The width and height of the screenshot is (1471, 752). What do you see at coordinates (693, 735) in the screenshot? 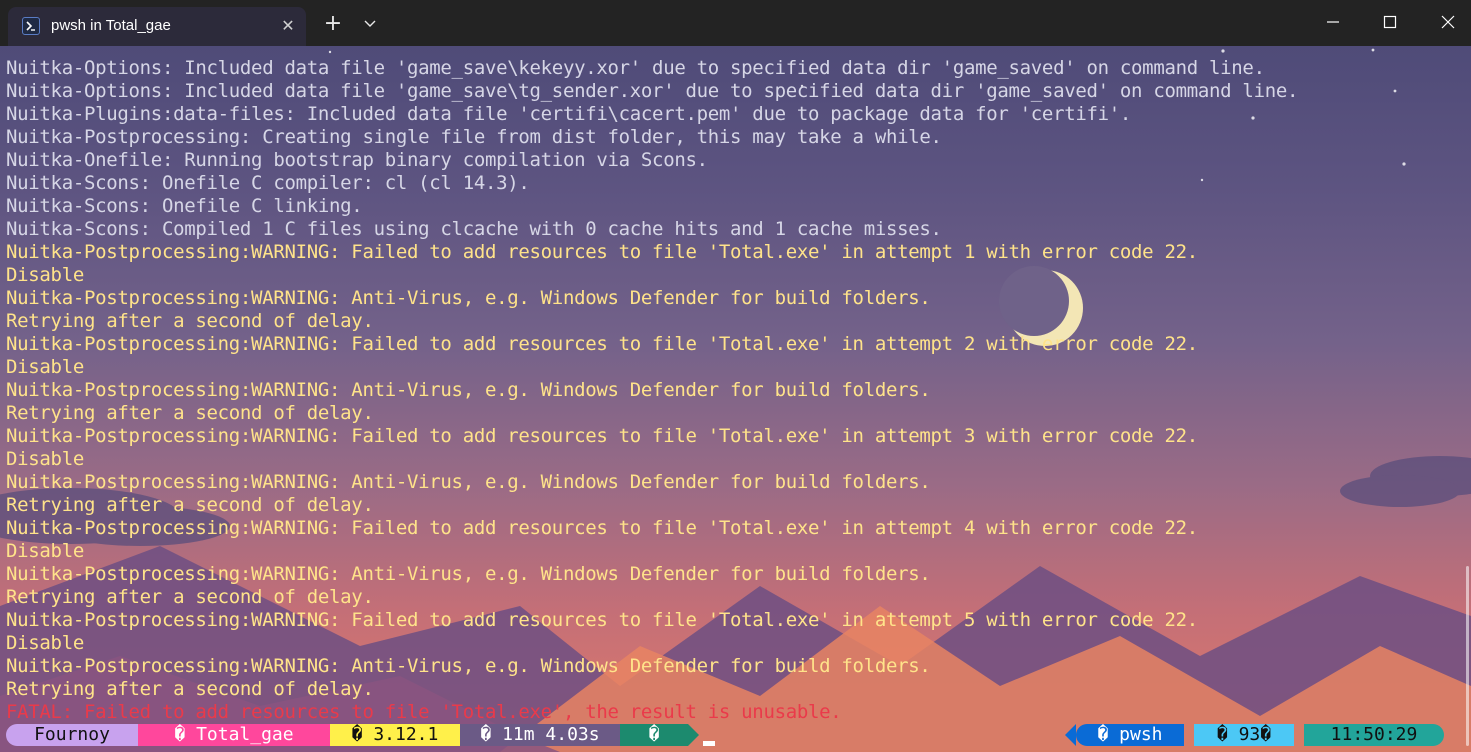
I see `prompt-end-arrow` at bounding box center [693, 735].